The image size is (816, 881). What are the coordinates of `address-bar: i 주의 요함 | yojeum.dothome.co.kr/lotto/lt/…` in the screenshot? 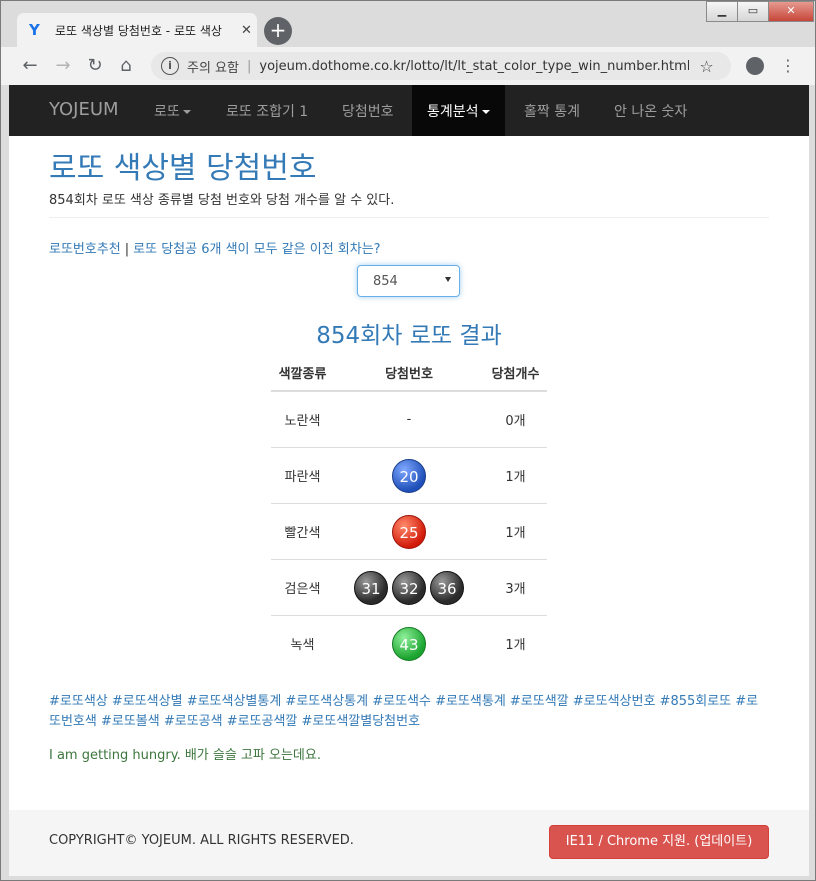 It's located at (441, 66).